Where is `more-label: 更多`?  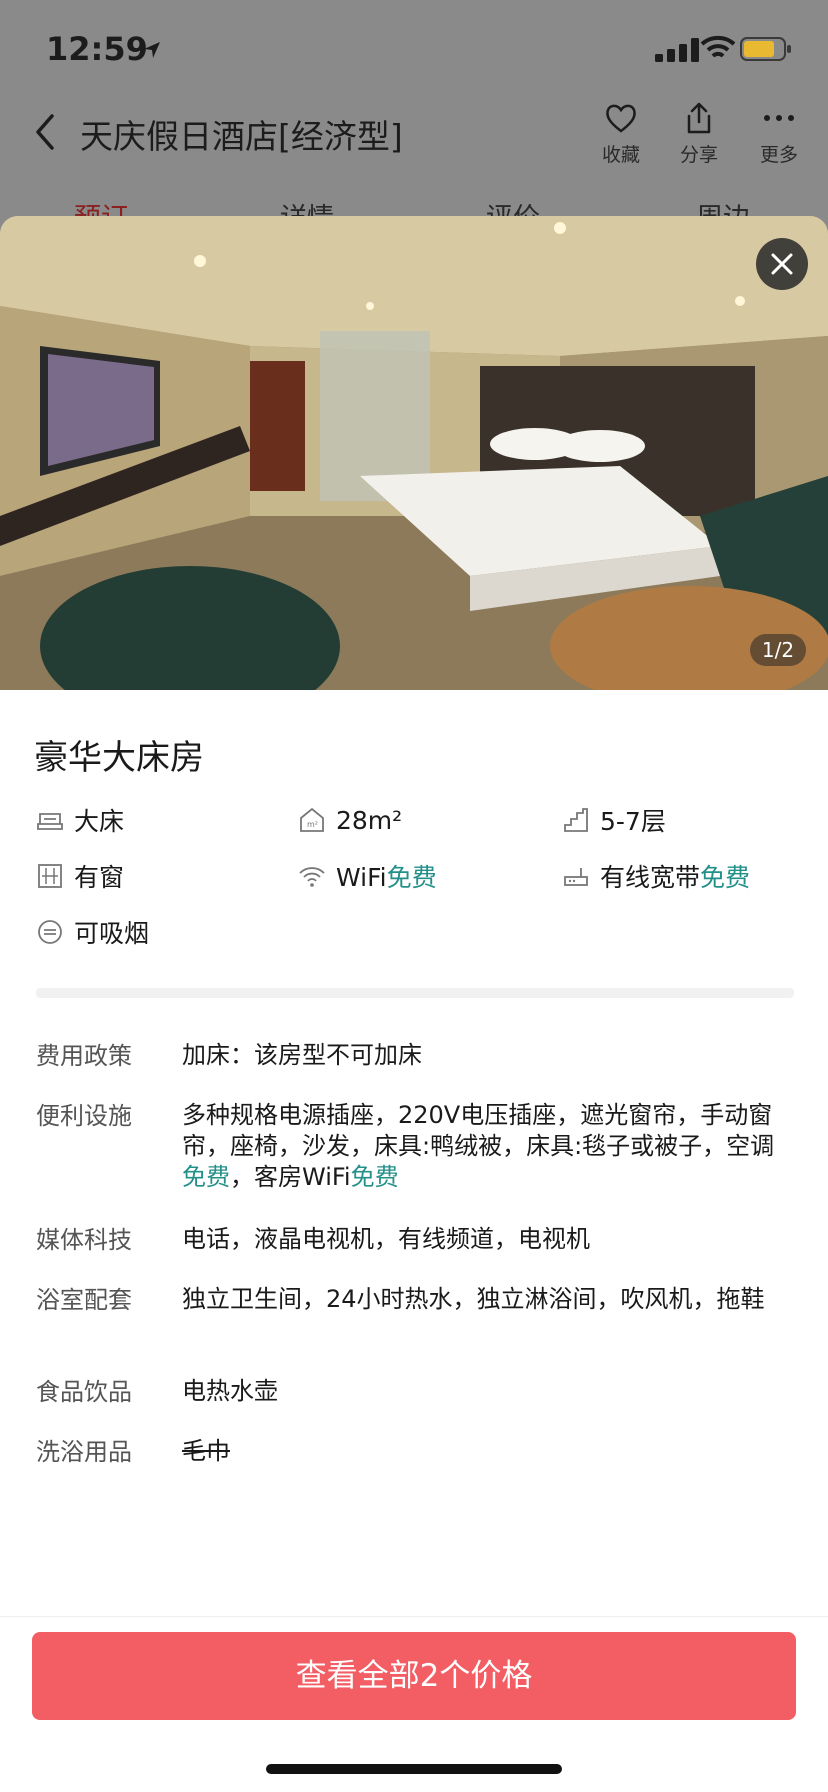 more-label: 更多 is located at coordinates (778, 155).